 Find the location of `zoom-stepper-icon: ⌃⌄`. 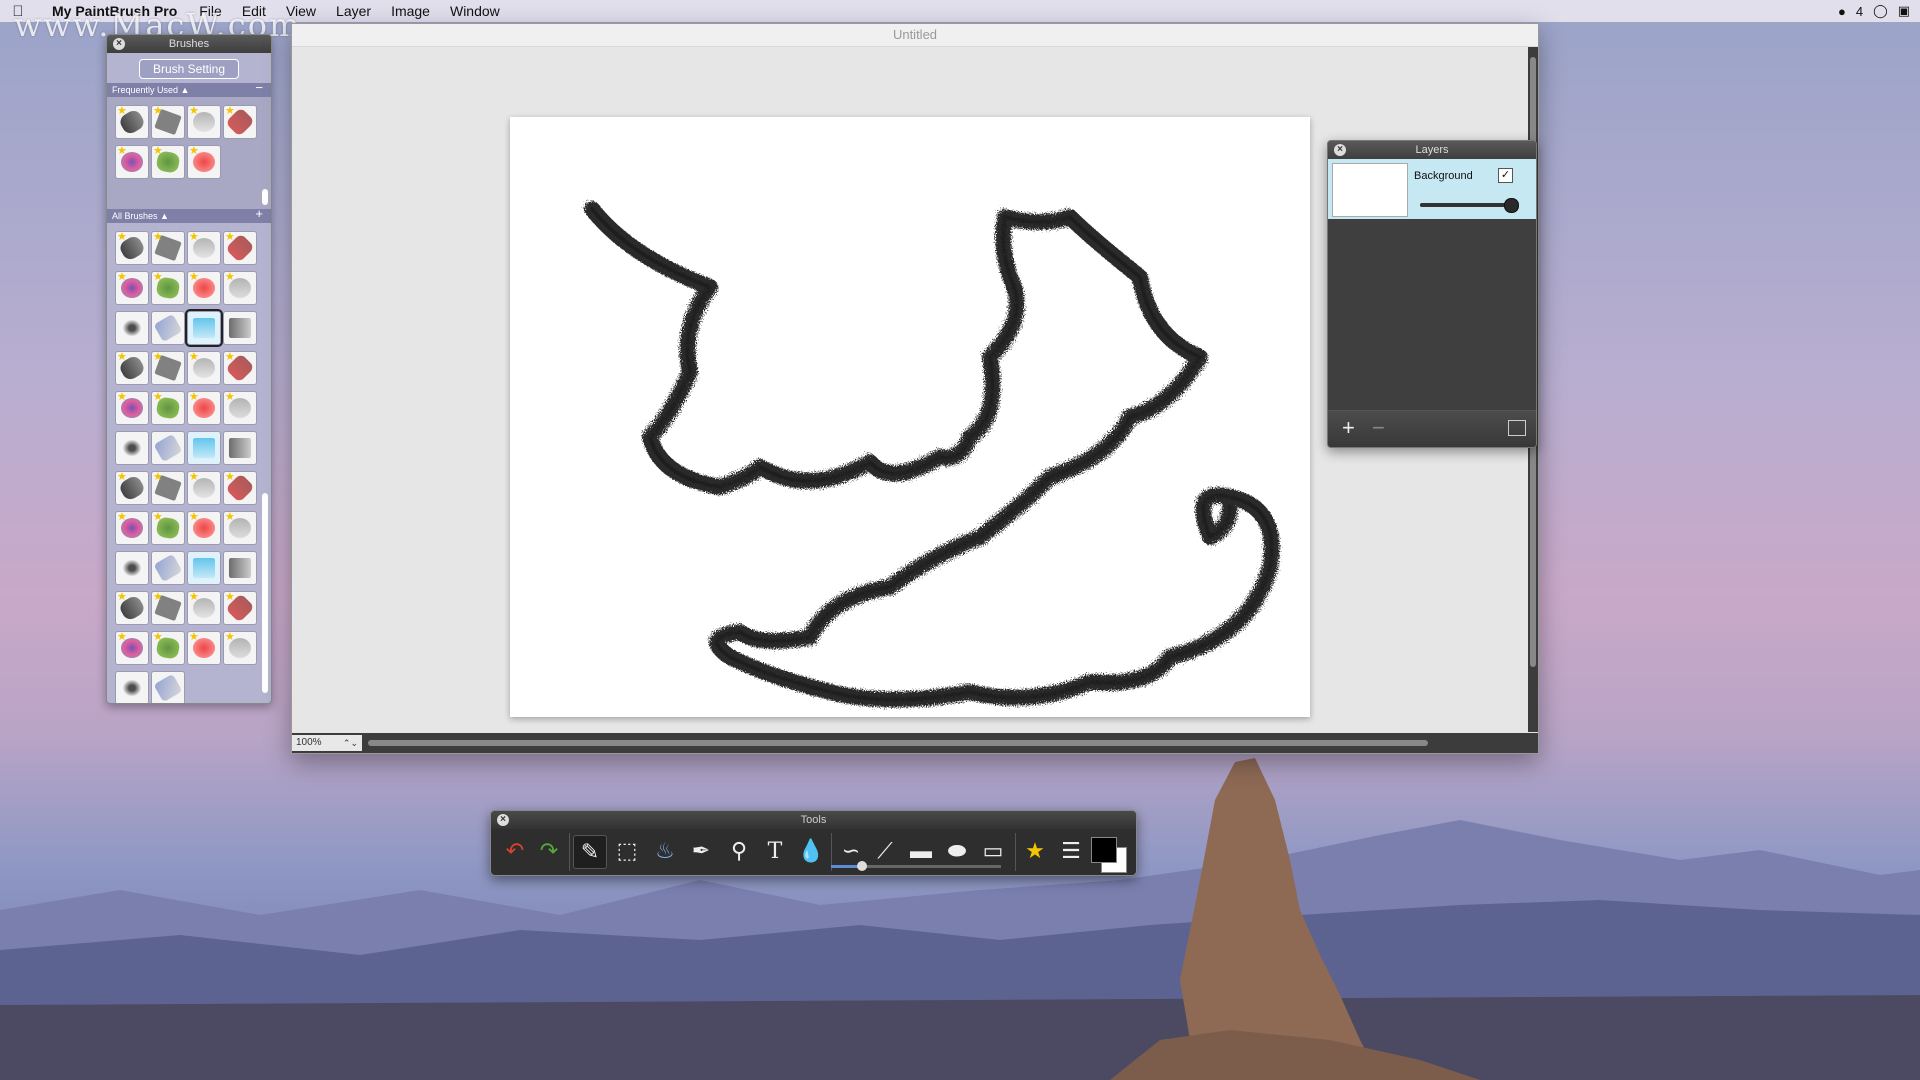

zoom-stepper-icon: ⌃⌄ is located at coordinates (350, 743).